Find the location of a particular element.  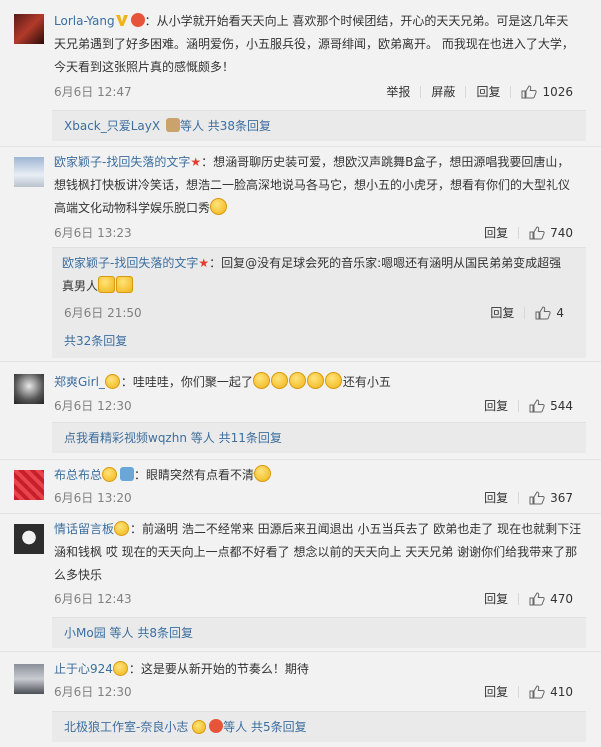

username: 情话留言板 is located at coordinates (84, 529).